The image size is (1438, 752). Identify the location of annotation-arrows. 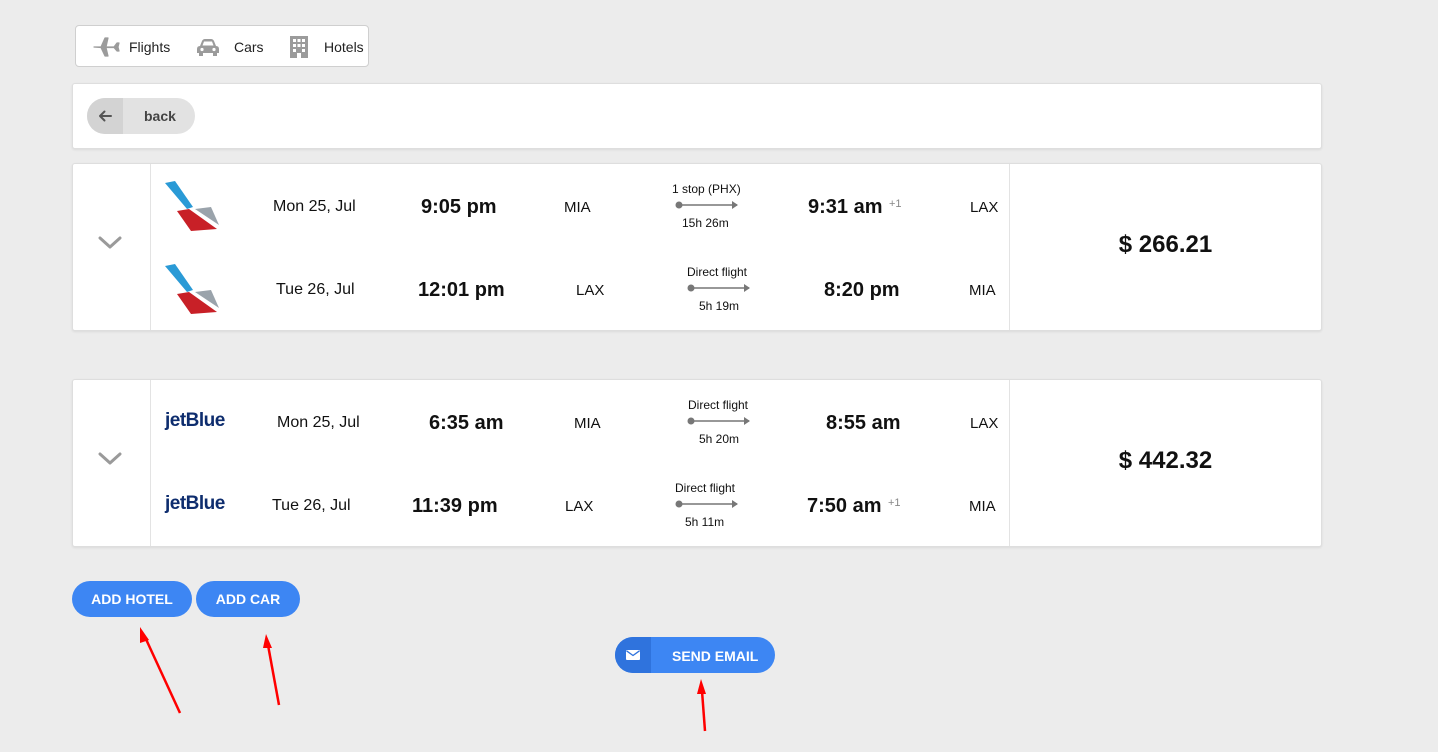
(423, 679).